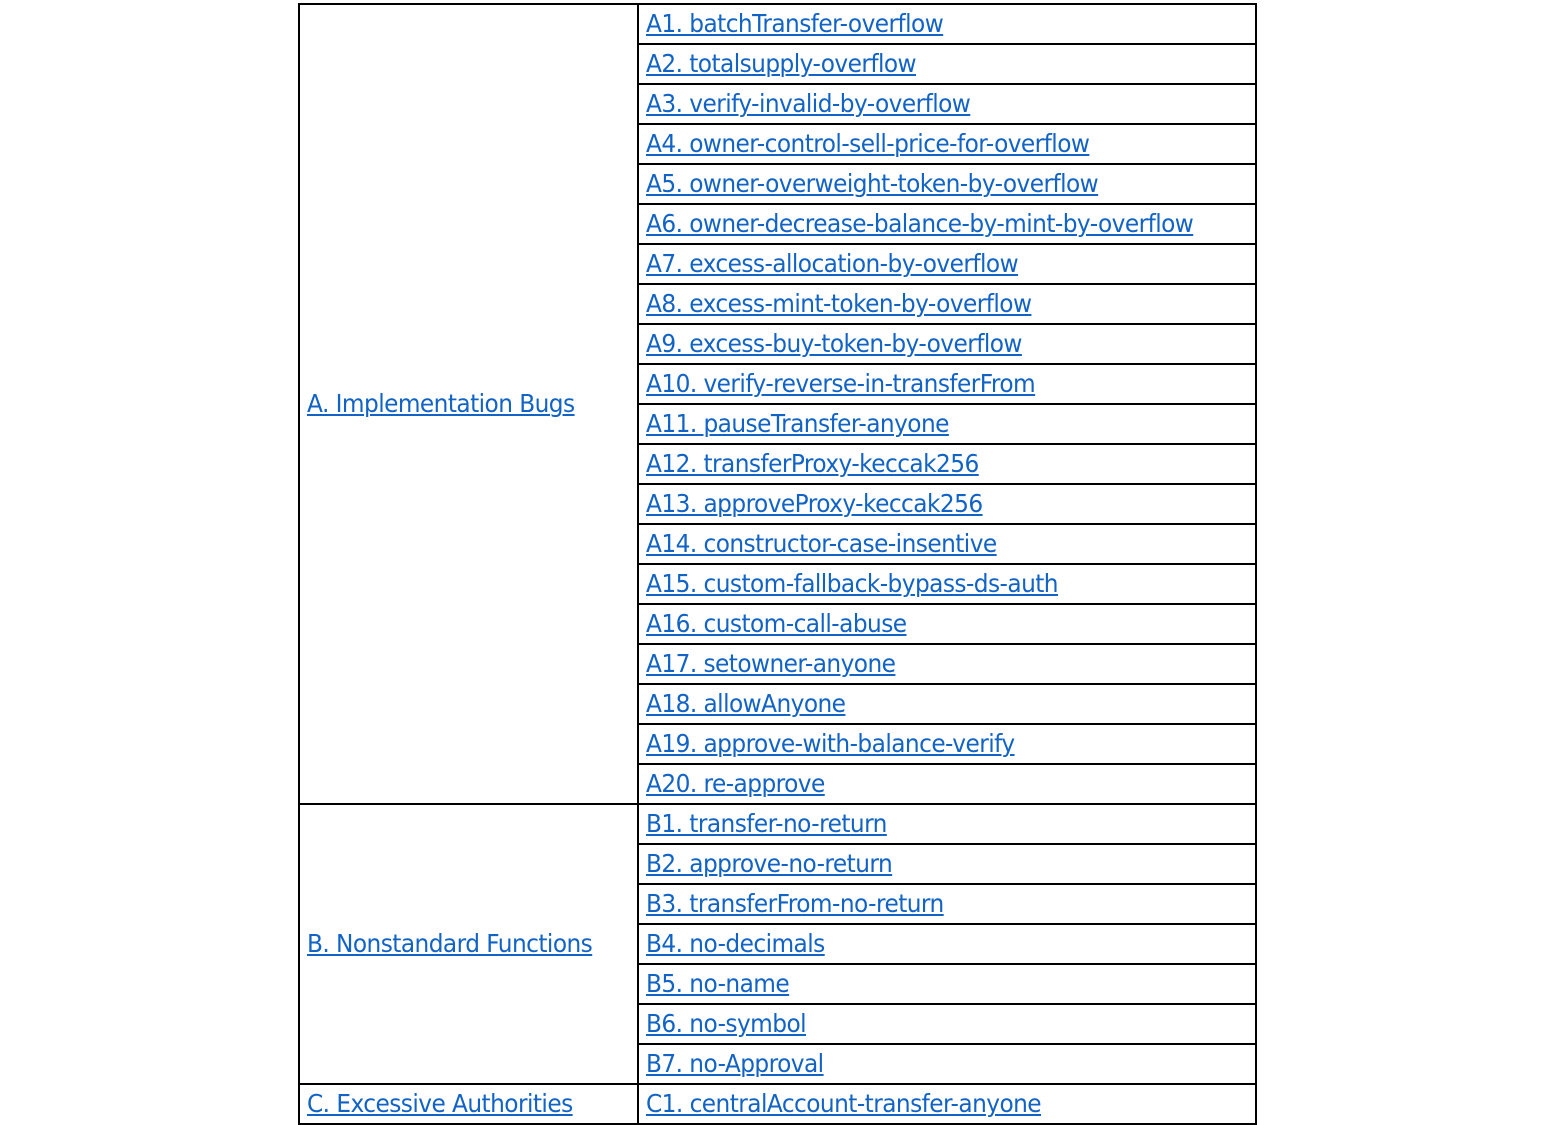 The height and width of the screenshot is (1125, 1564). I want to click on item-link: A3. verify-invalid-by-overflow, so click(808, 103).